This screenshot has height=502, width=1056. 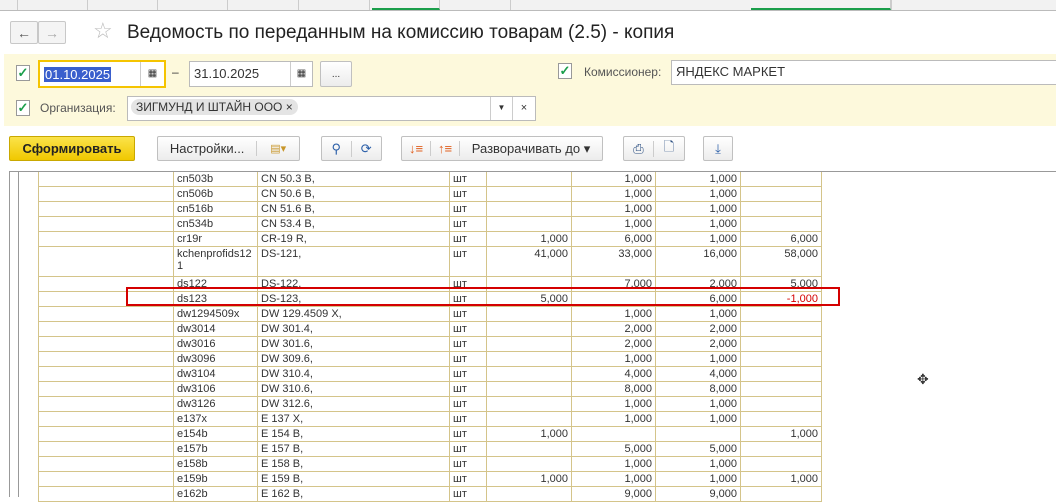 What do you see at coordinates (215, 194) in the screenshot?
I see `table-cell: cn506b` at bounding box center [215, 194].